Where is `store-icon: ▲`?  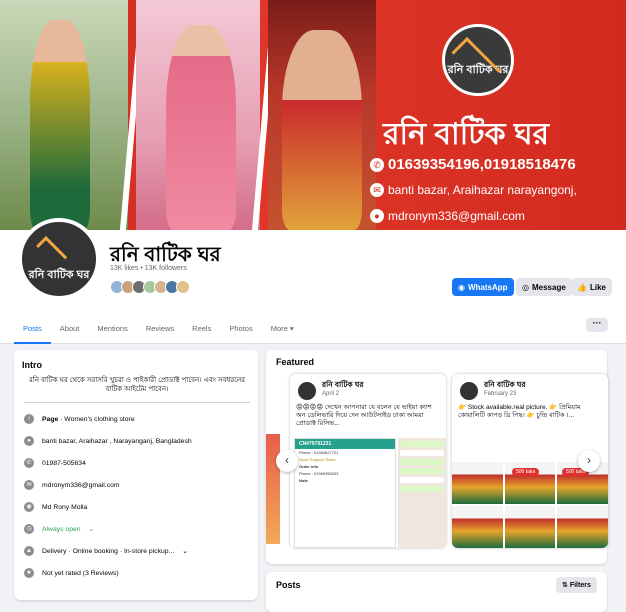
store-icon: ▲ is located at coordinates (29, 551).